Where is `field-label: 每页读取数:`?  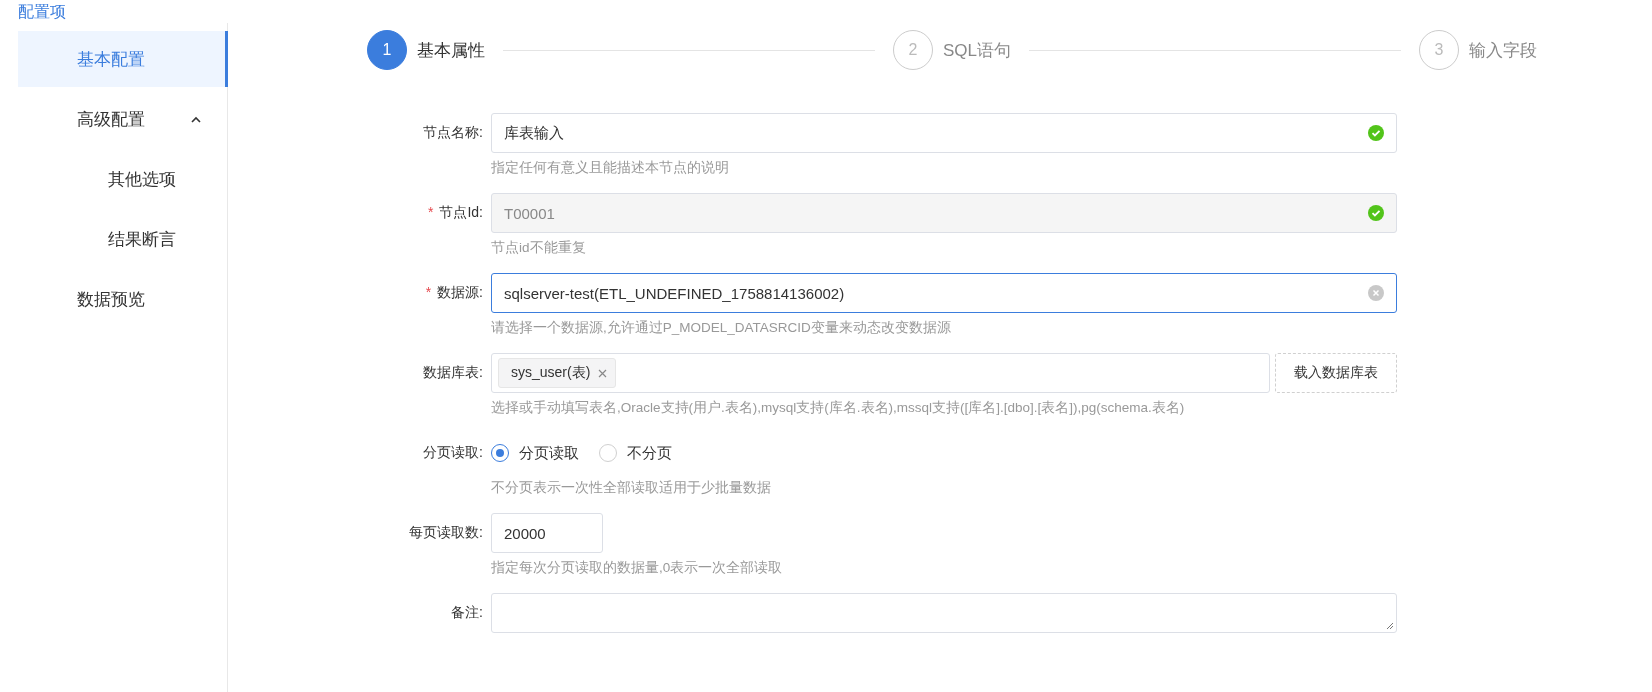
field-label: 每页读取数: is located at coordinates (446, 533).